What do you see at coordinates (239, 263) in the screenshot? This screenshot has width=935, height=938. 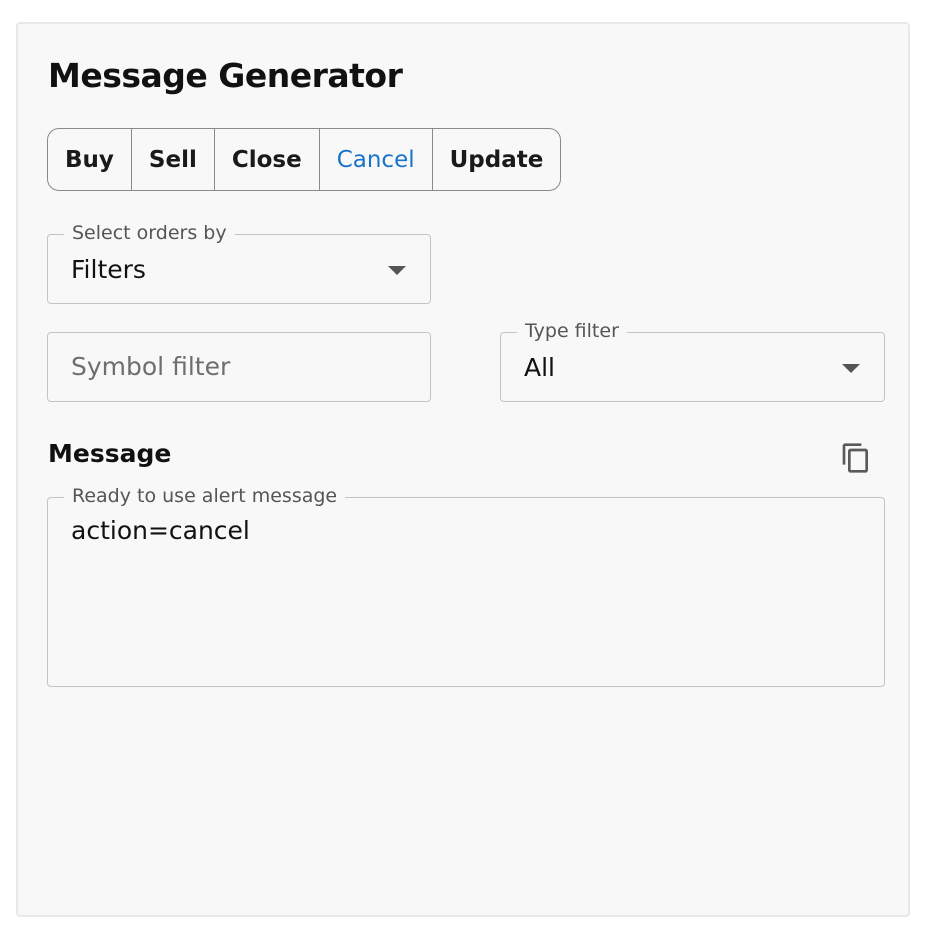 I see `select-orders-by-dropdown: Select orders by Filters` at bounding box center [239, 263].